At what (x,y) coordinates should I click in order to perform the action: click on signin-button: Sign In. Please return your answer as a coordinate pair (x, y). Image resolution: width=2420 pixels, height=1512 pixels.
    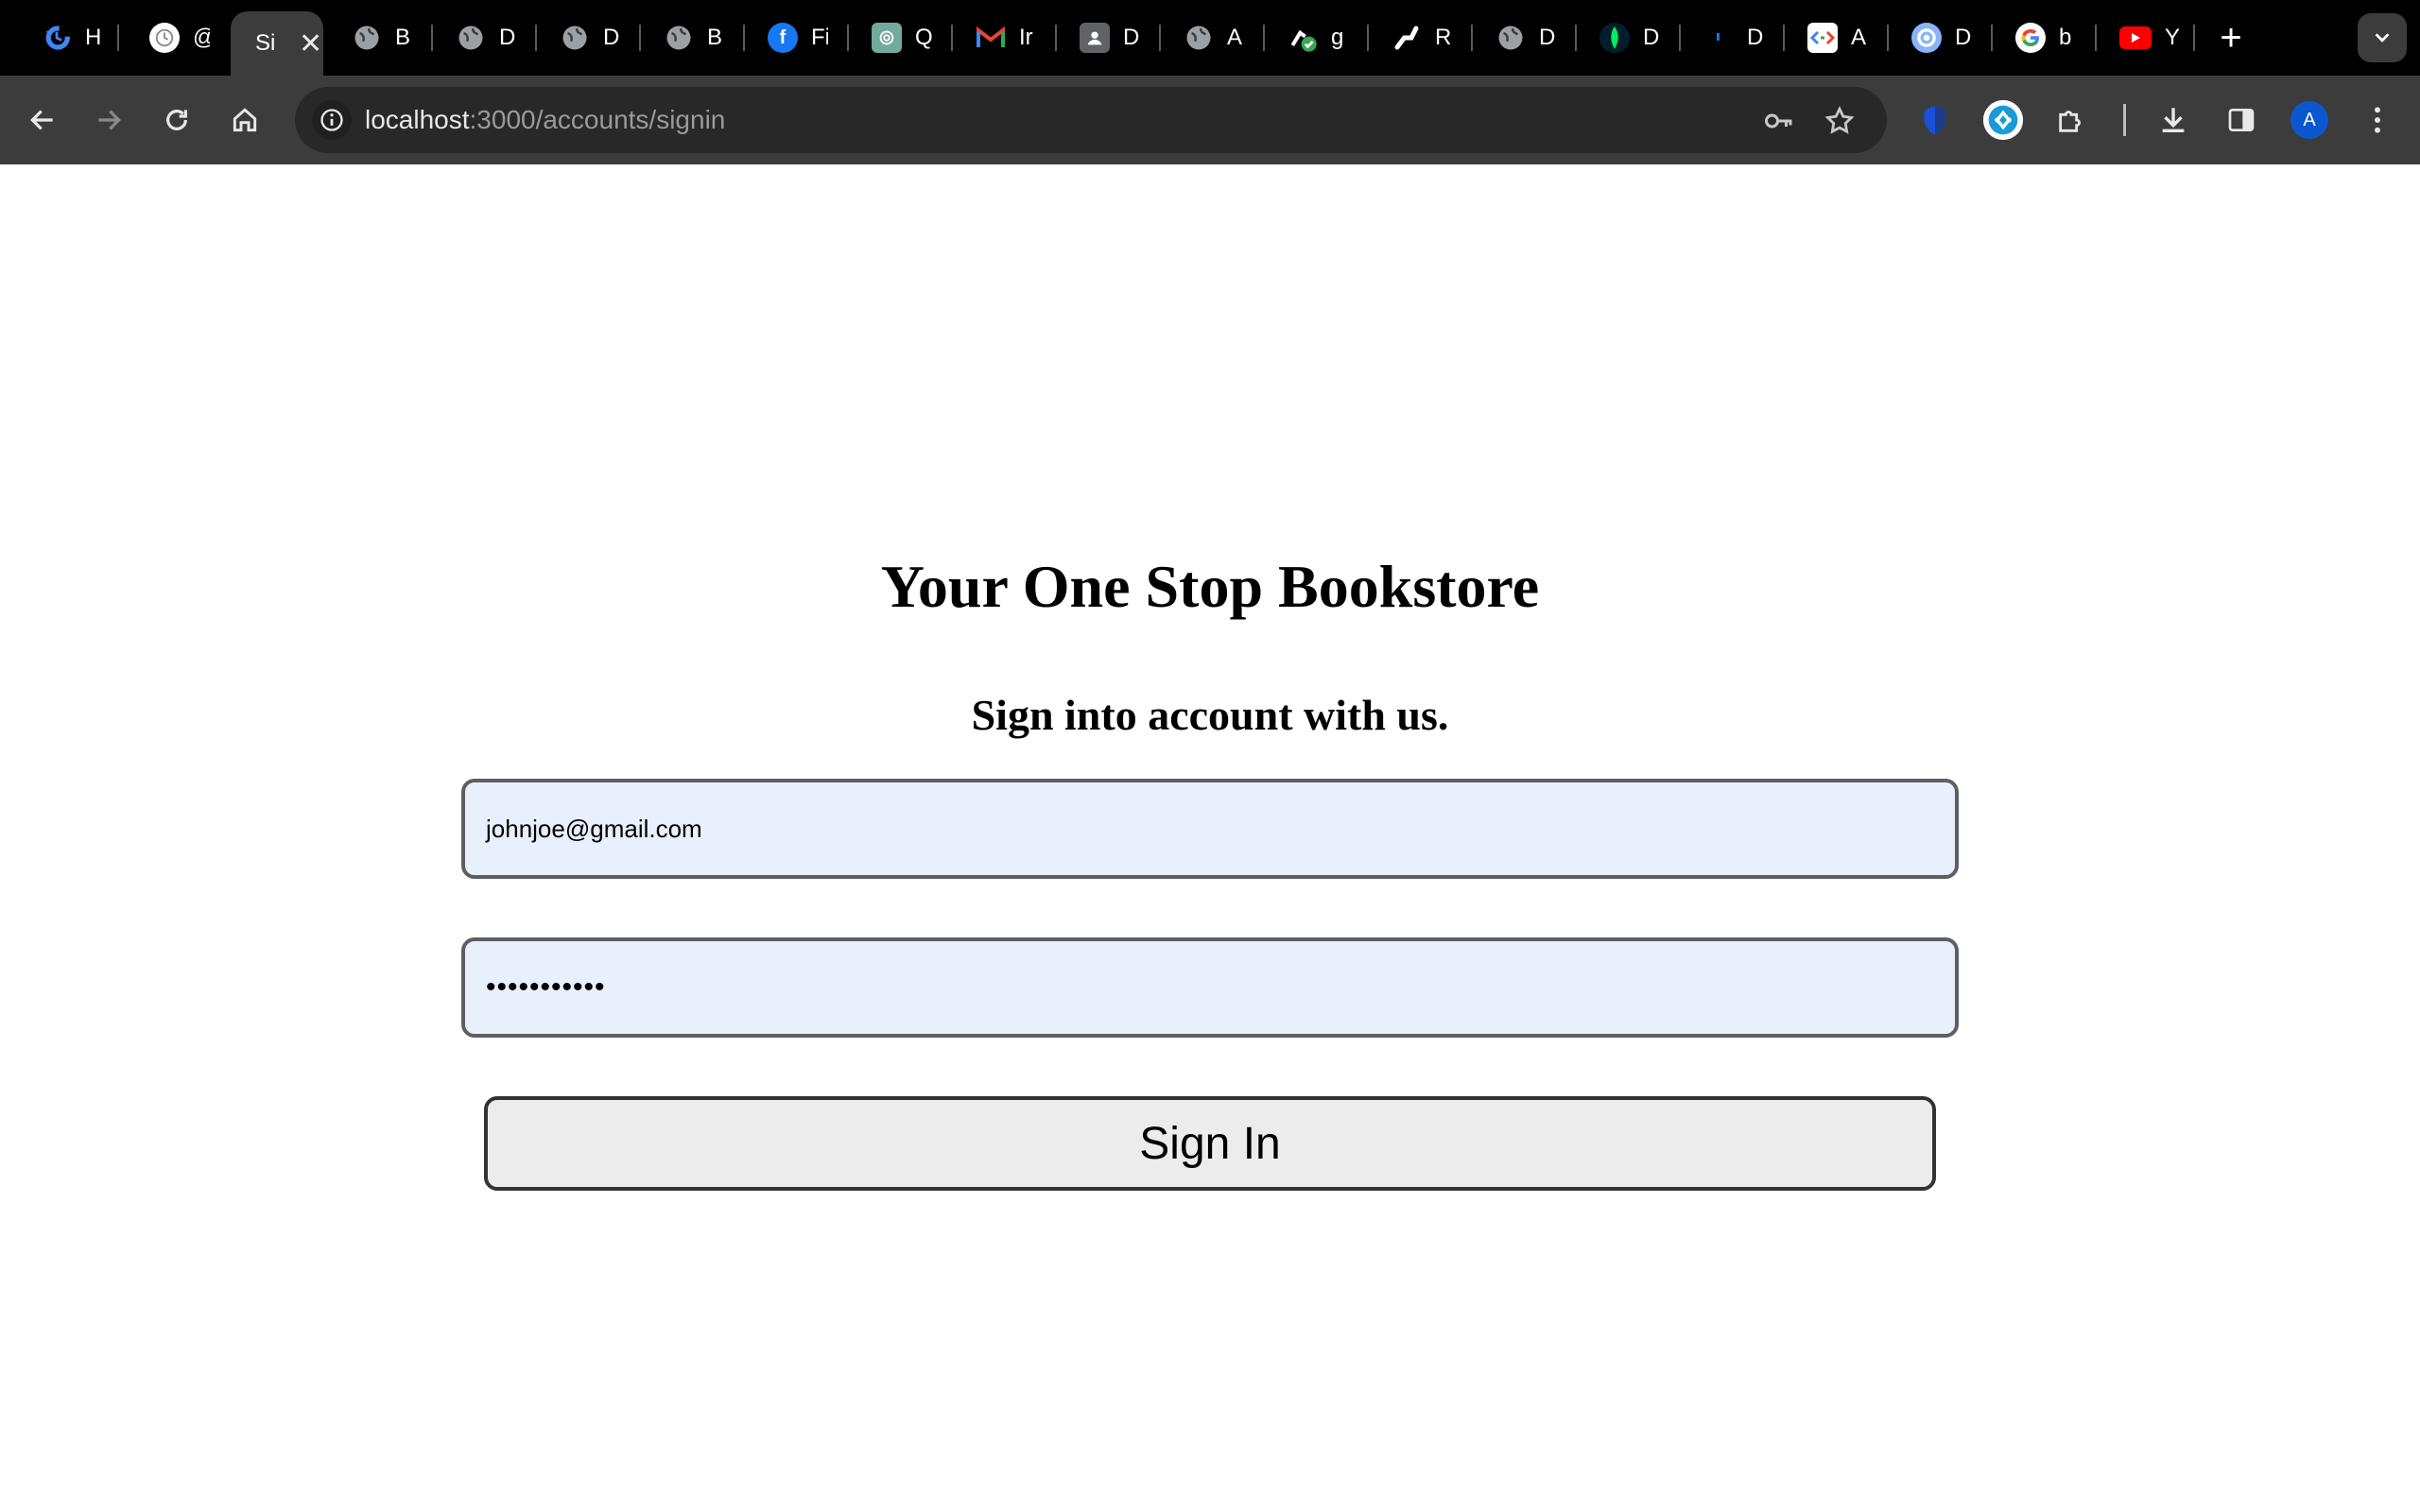
    Looking at the image, I should click on (1210, 1143).